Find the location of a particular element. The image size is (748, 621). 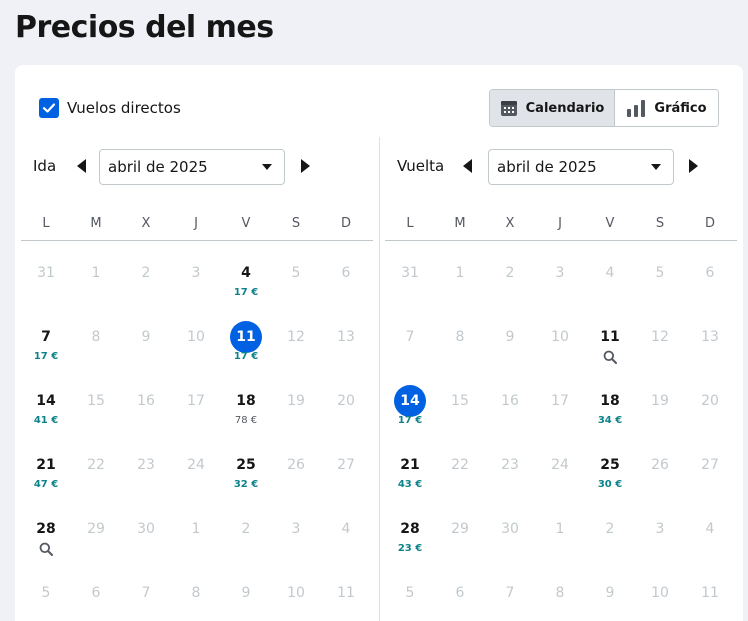

calendar-day: 11 is located at coordinates (610, 337).